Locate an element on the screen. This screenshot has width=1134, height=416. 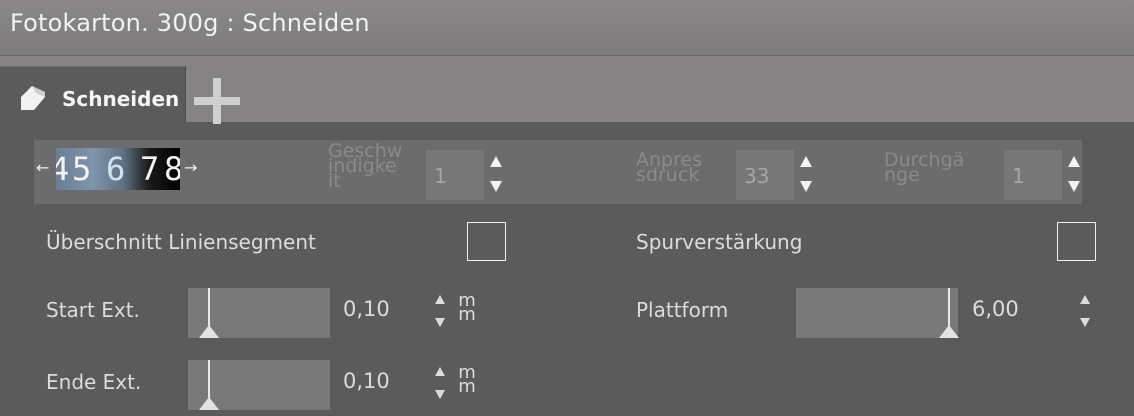
platform-stepper is located at coordinates (1086, 311).